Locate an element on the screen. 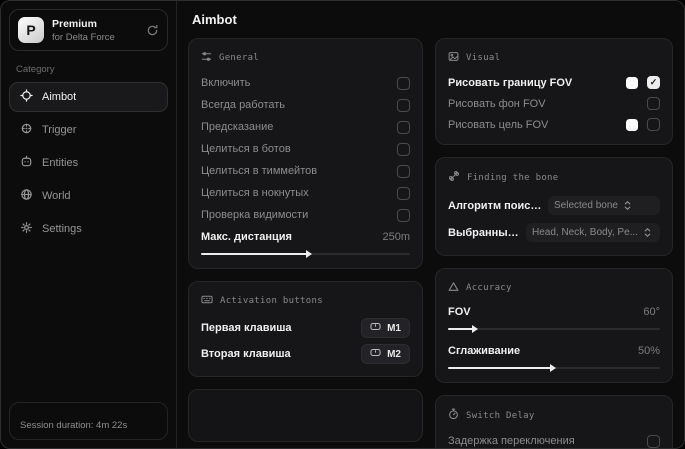 The width and height of the screenshot is (685, 449). visual-label: Рисовать фон FOV is located at coordinates (497, 103).